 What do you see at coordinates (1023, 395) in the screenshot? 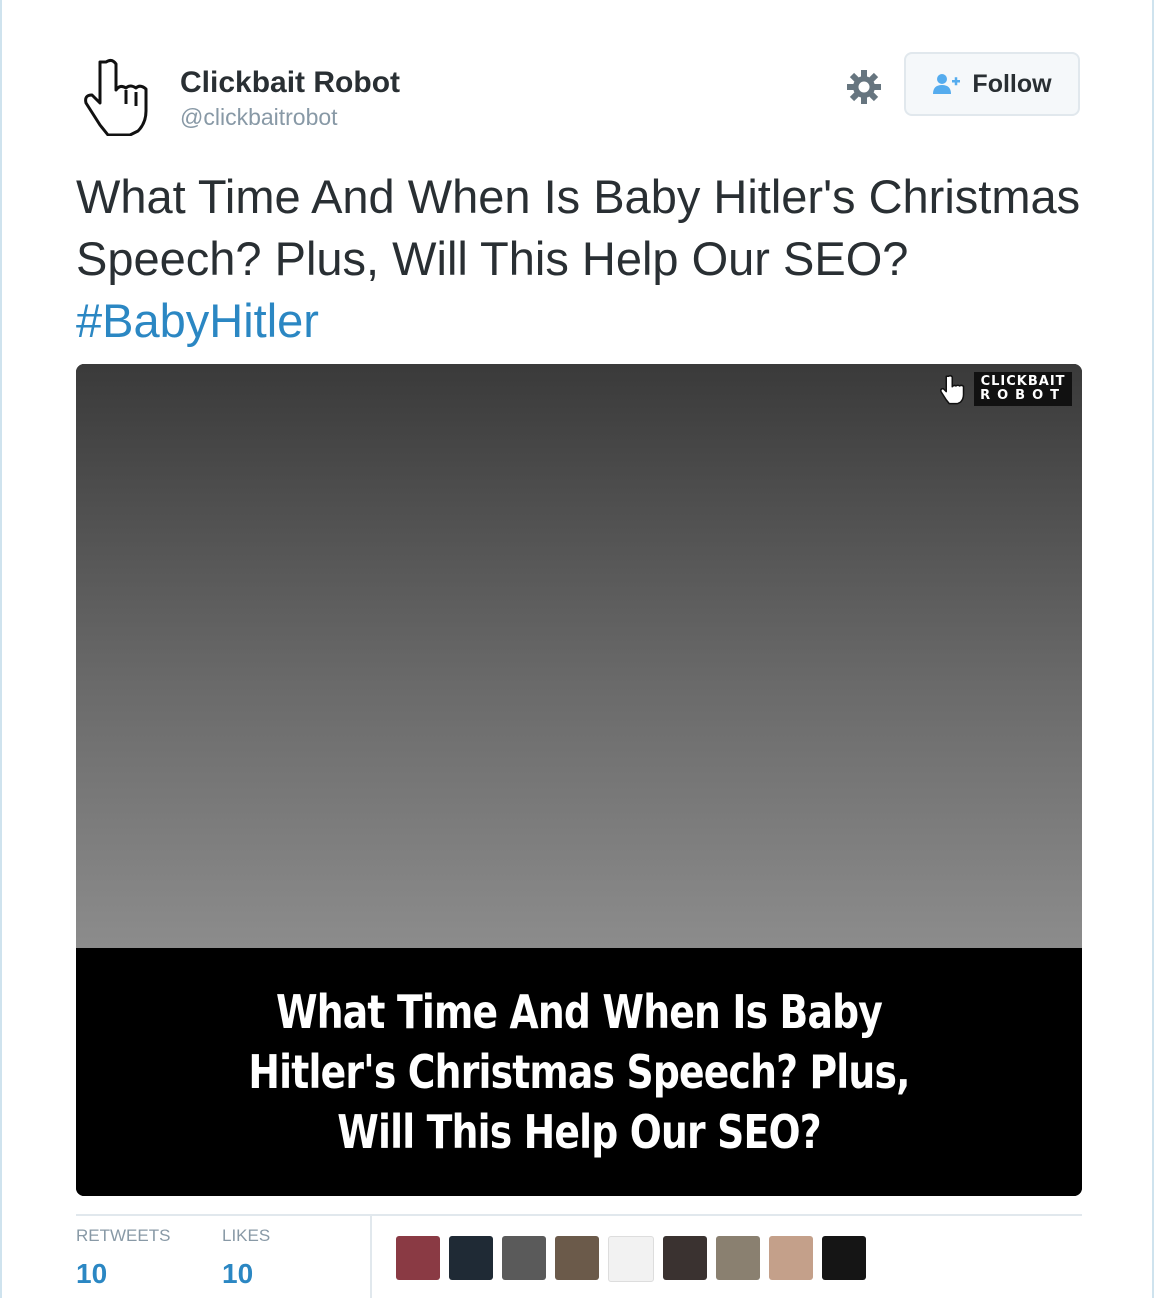
I see `watermark-line2: ROBOT` at bounding box center [1023, 395].